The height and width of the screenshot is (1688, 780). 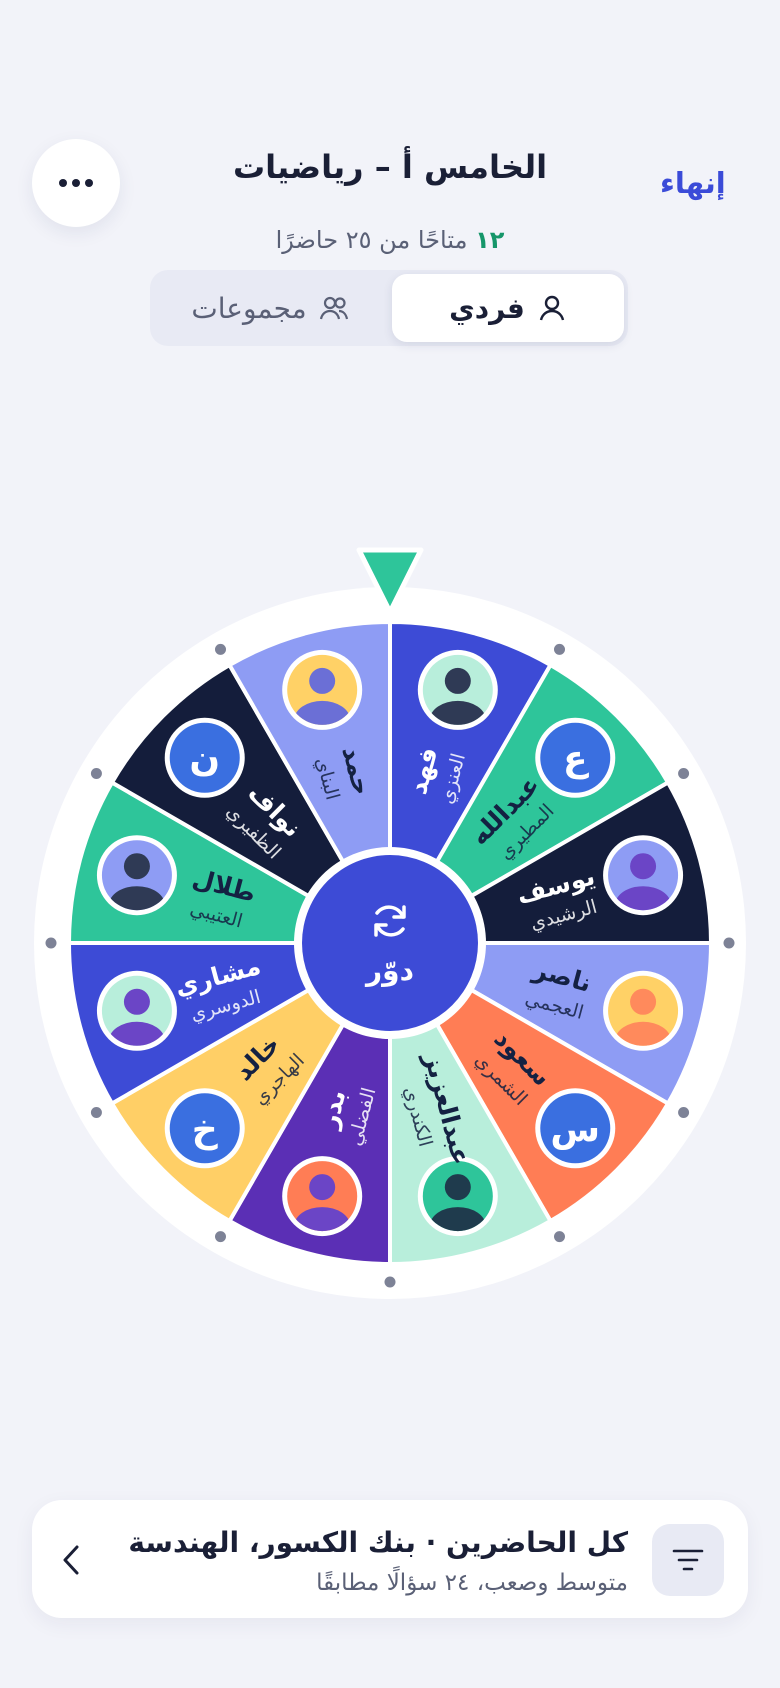 What do you see at coordinates (249, 308) in the screenshot?
I see `tab-groups-label: مجموعات` at bounding box center [249, 308].